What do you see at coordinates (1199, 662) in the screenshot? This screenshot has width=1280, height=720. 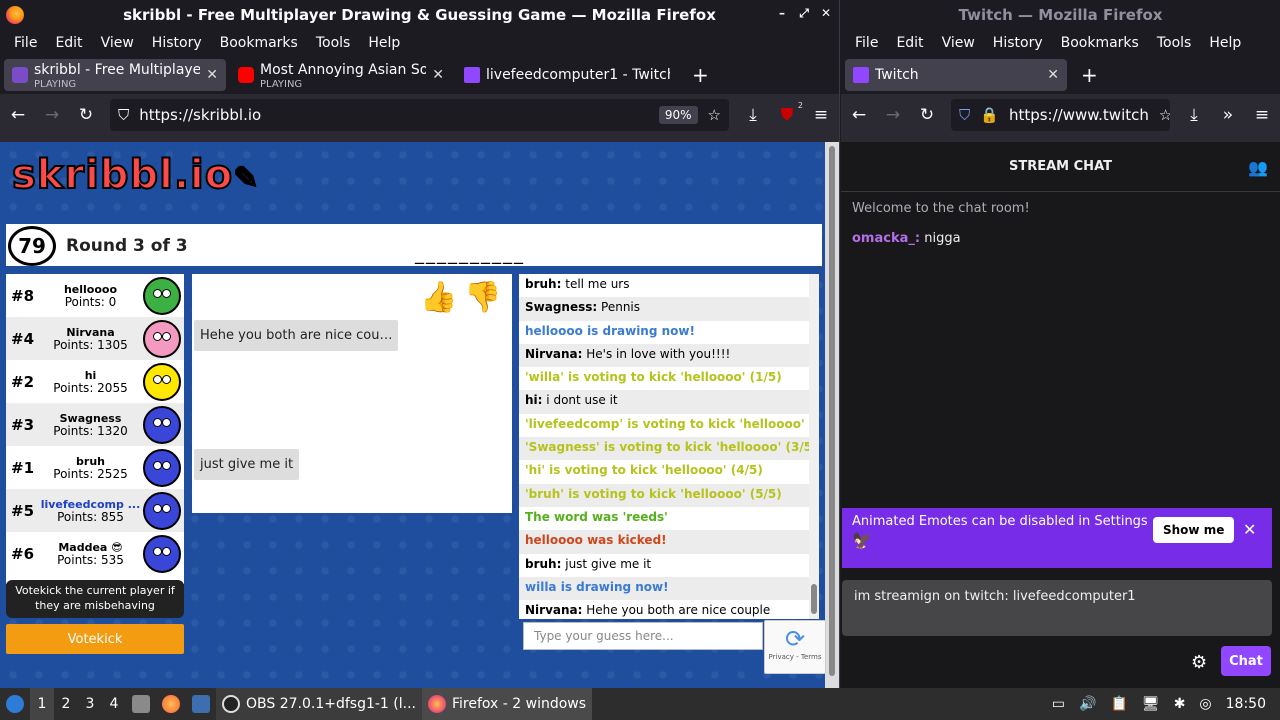 I see `gear-icon: ⚙` at bounding box center [1199, 662].